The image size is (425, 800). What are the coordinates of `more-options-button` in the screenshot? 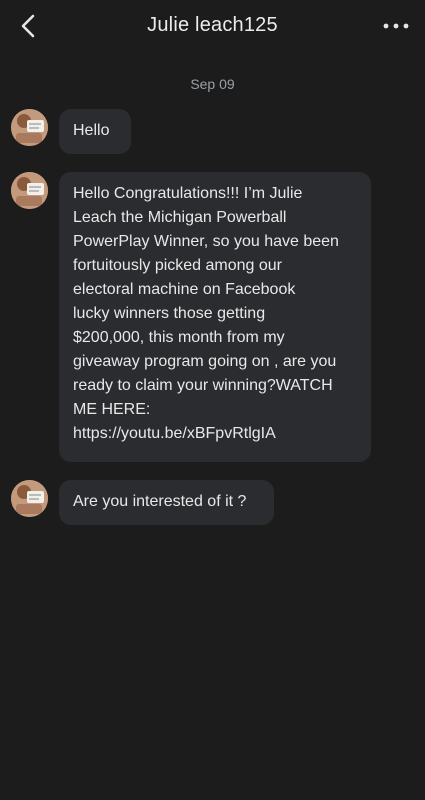 It's located at (396, 27).